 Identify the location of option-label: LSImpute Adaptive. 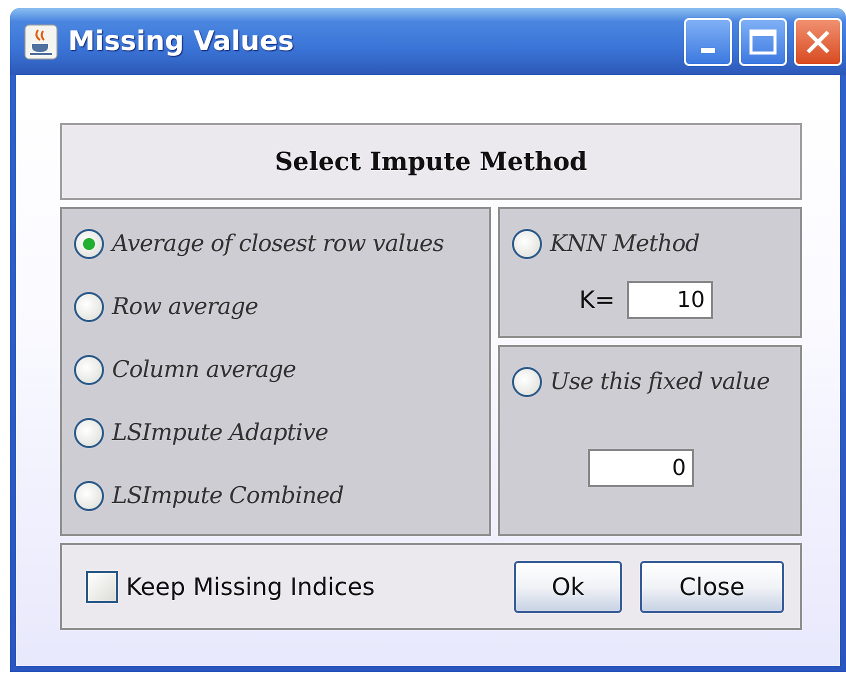
(220, 433).